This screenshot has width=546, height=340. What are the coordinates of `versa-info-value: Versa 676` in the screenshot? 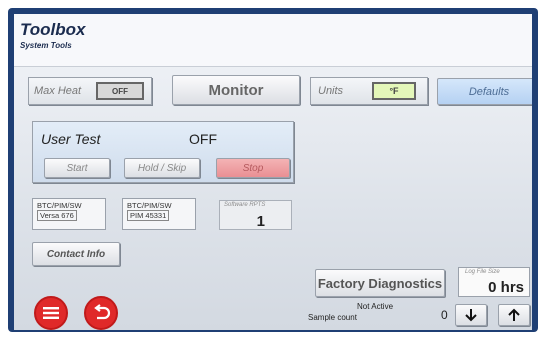 It's located at (57, 215).